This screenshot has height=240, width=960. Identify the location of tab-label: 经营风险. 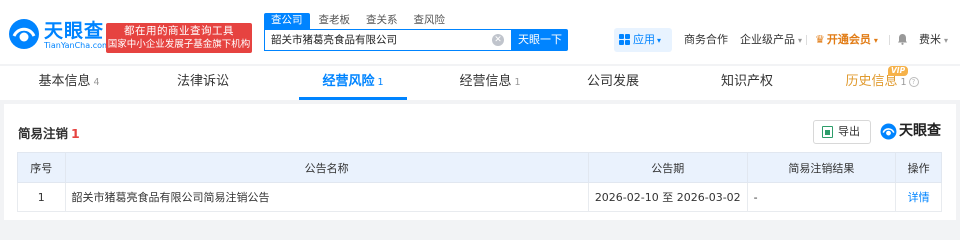
(348, 81).